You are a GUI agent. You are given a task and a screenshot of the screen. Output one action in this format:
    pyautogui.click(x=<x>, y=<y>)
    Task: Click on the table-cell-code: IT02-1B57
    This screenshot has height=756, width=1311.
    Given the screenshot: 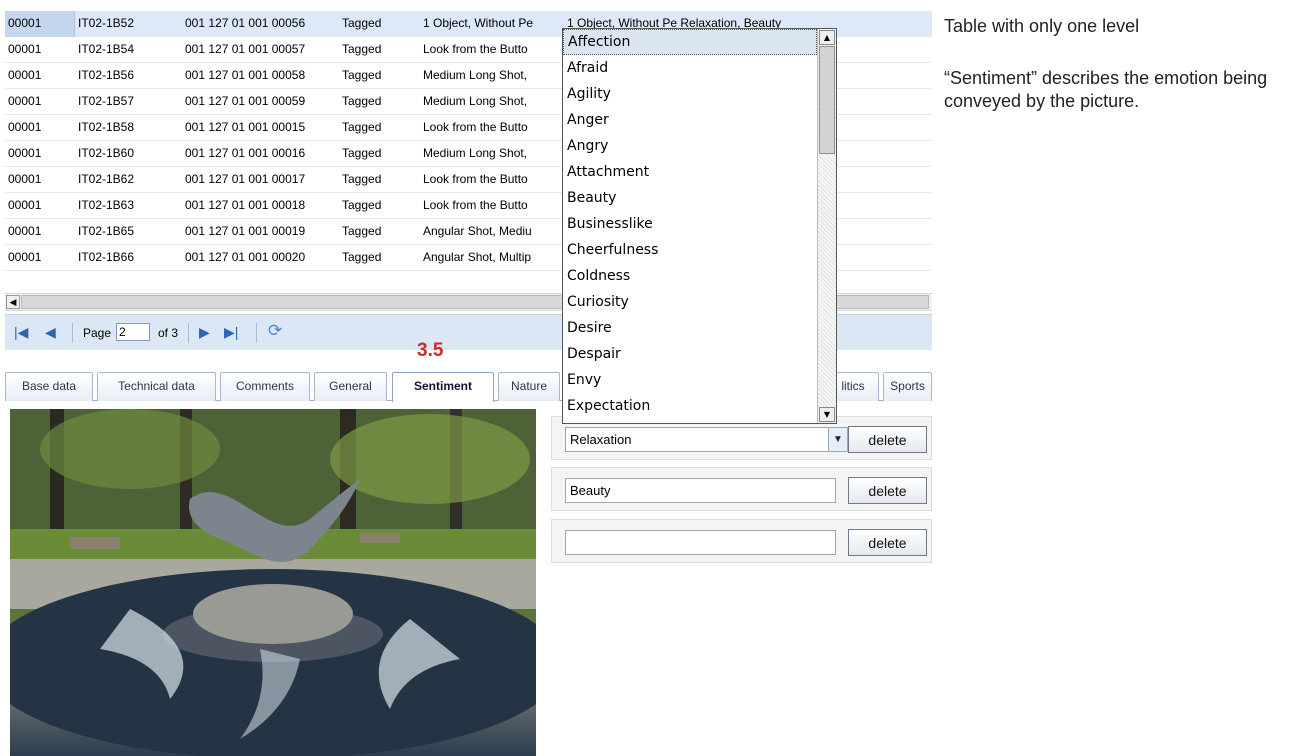 What is the action you would take?
    pyautogui.click(x=106, y=101)
    